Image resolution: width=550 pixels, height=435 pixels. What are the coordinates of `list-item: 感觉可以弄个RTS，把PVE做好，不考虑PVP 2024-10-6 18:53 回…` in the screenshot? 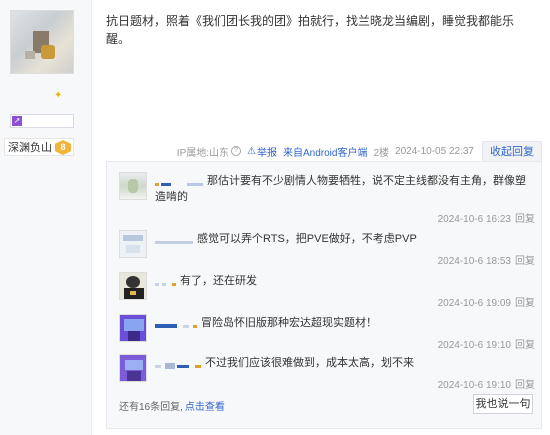 It's located at (327, 250).